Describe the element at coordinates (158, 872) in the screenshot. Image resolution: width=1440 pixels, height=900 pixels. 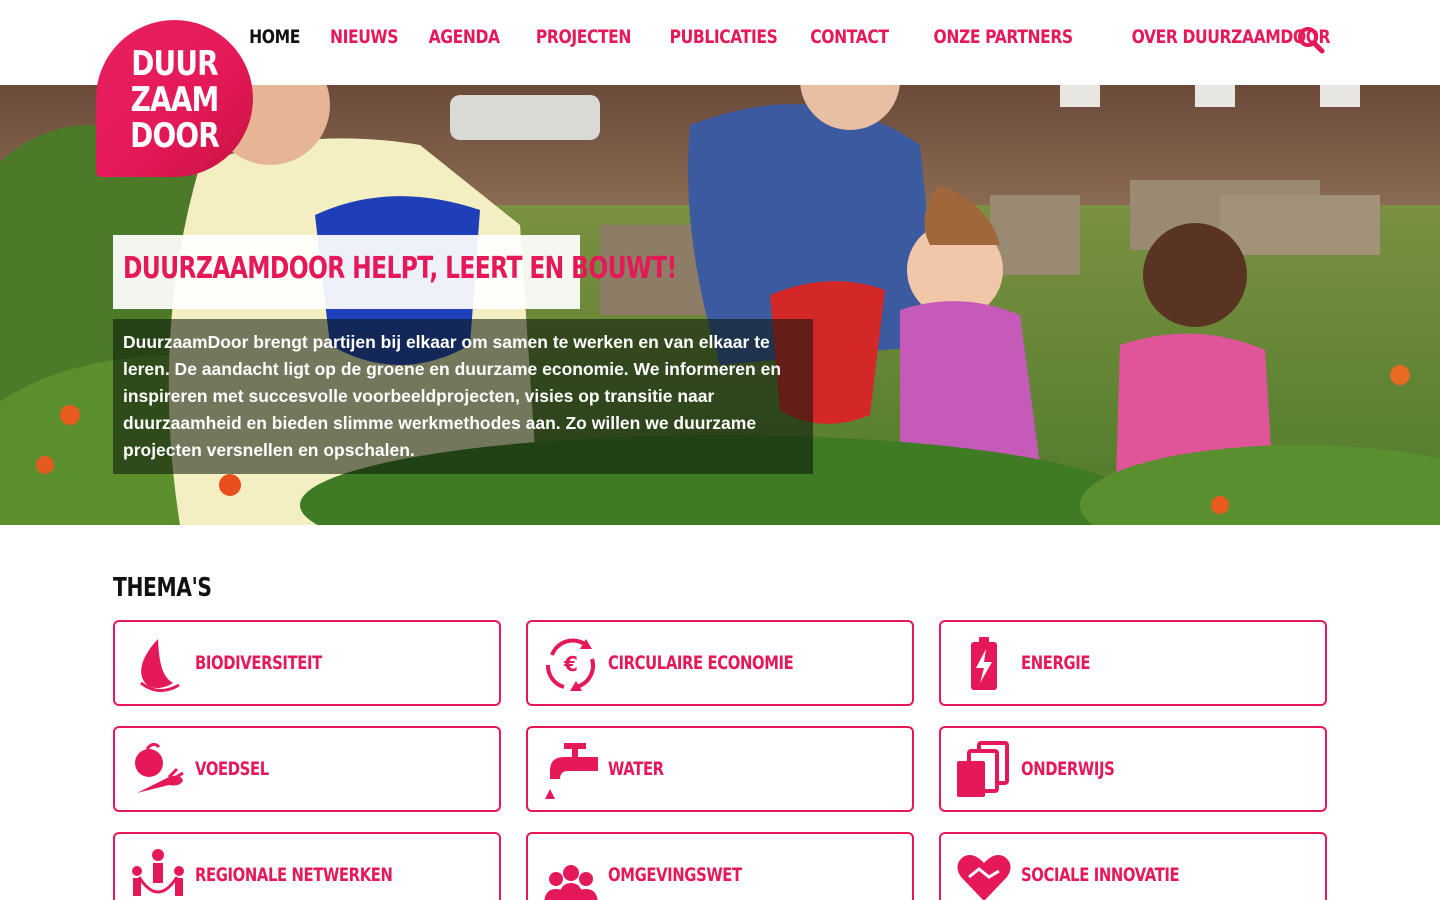
I see `network-people-icon` at that location.